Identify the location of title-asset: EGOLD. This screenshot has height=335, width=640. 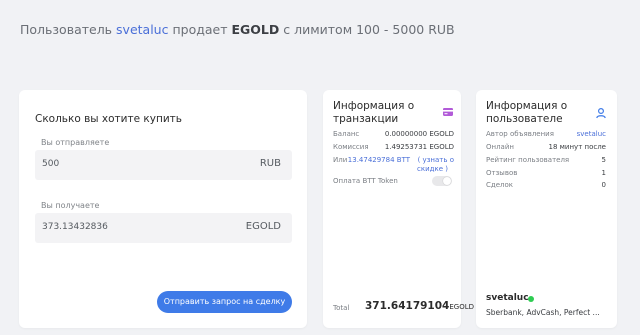
(255, 29).